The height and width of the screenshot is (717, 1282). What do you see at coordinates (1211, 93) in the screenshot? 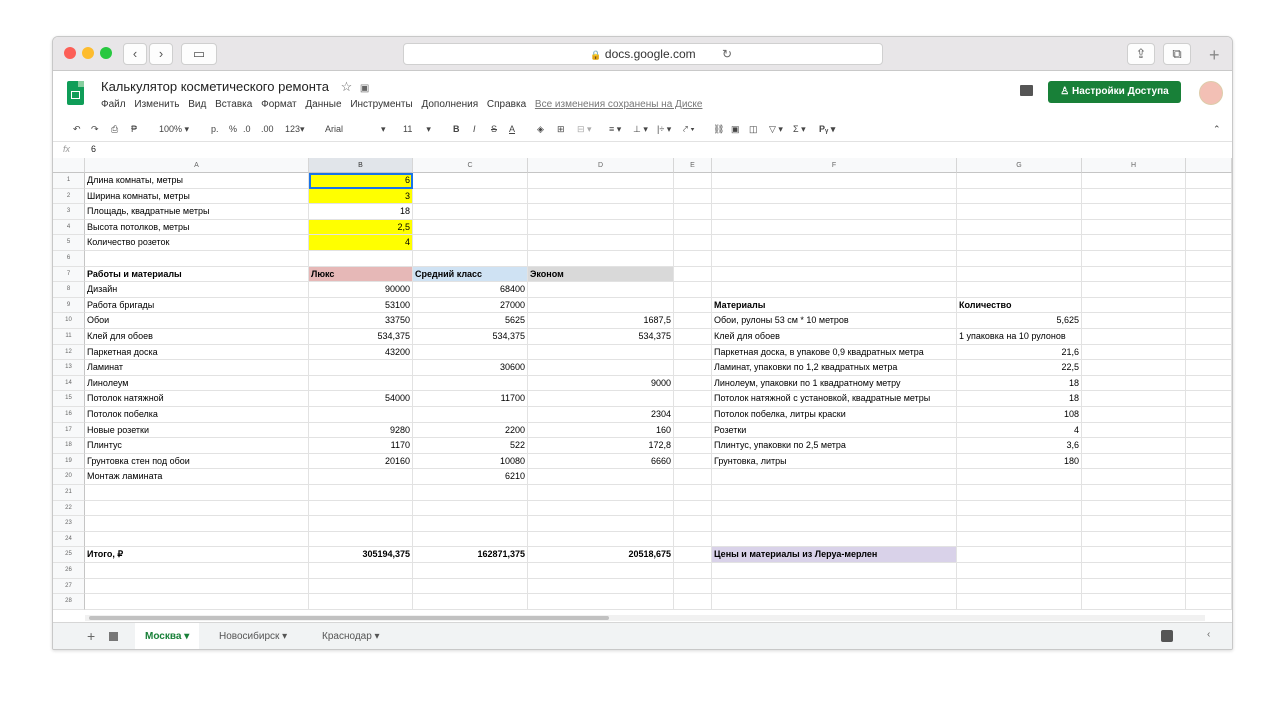
I see `avatar` at bounding box center [1211, 93].